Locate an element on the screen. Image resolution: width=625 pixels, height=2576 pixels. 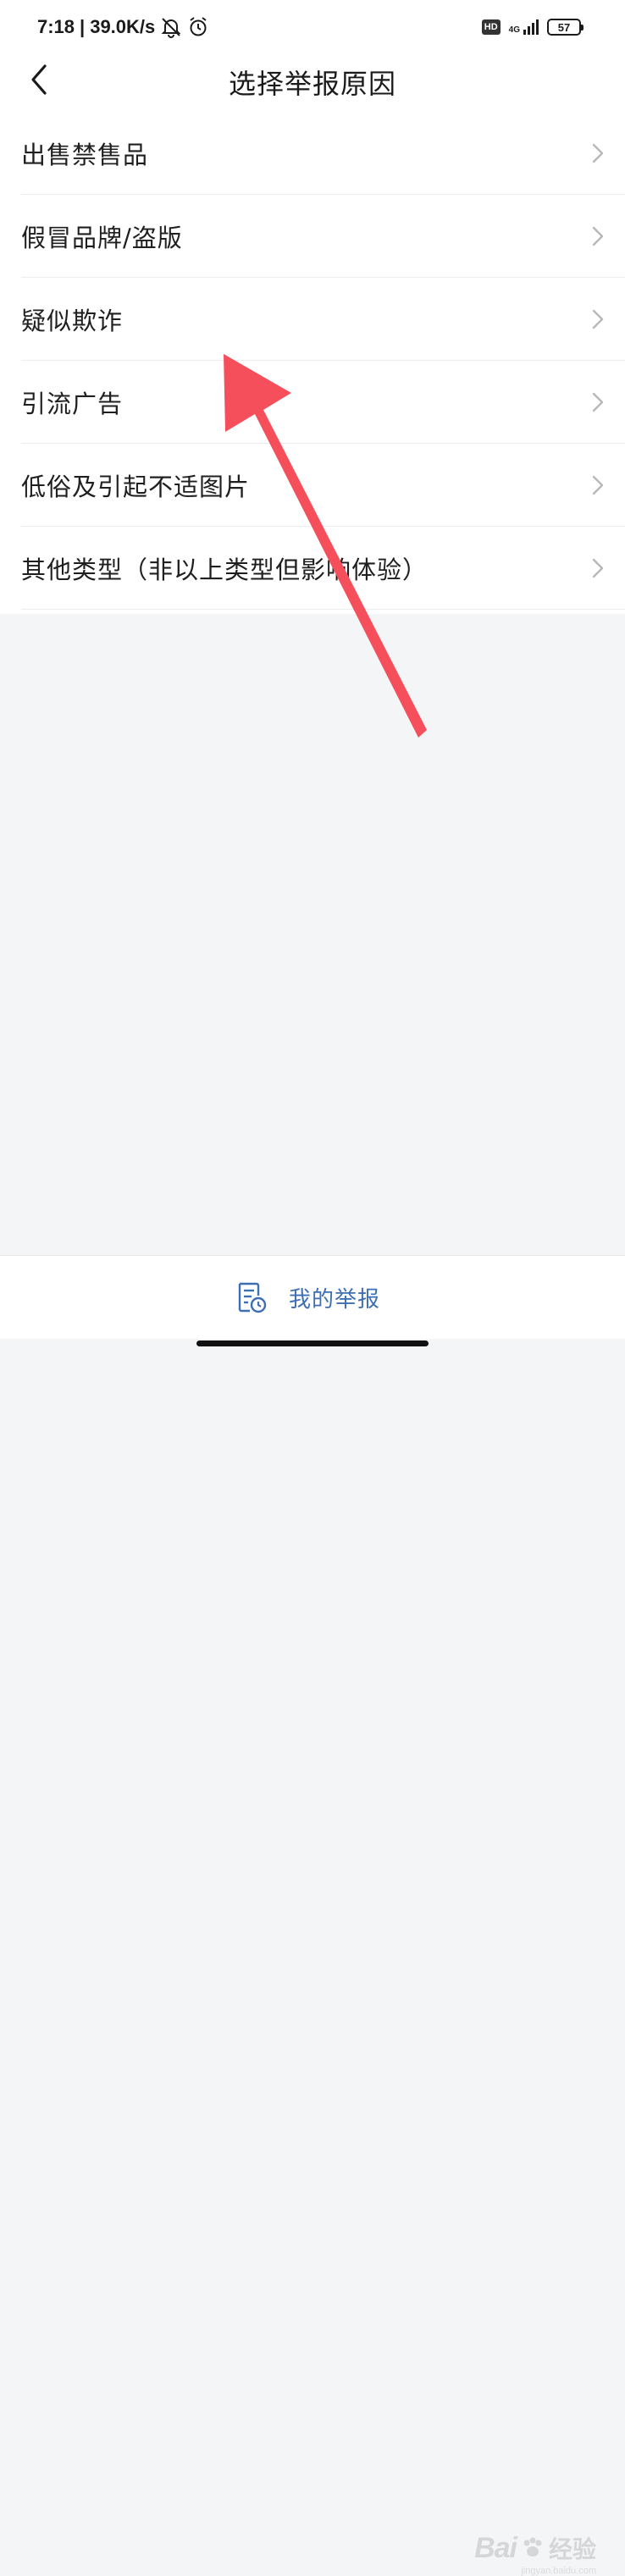
reason-item-traffic-ads: 引流广告 is located at coordinates (323, 402).